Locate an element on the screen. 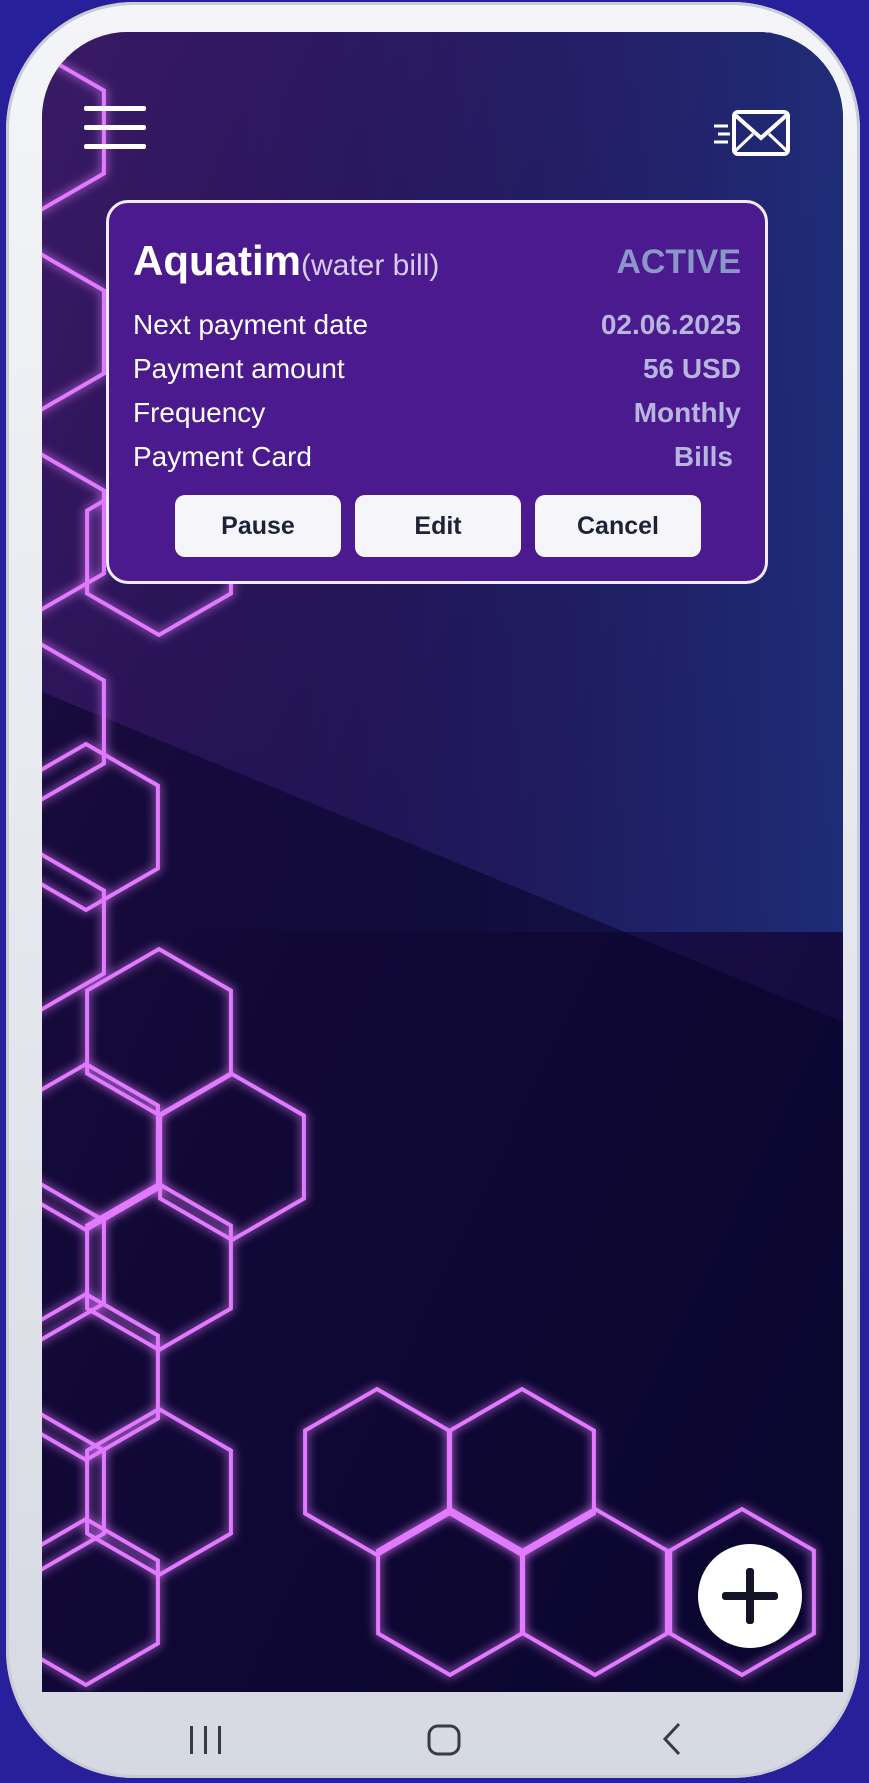  payment-amount-value: 56 USD is located at coordinates (691, 368).